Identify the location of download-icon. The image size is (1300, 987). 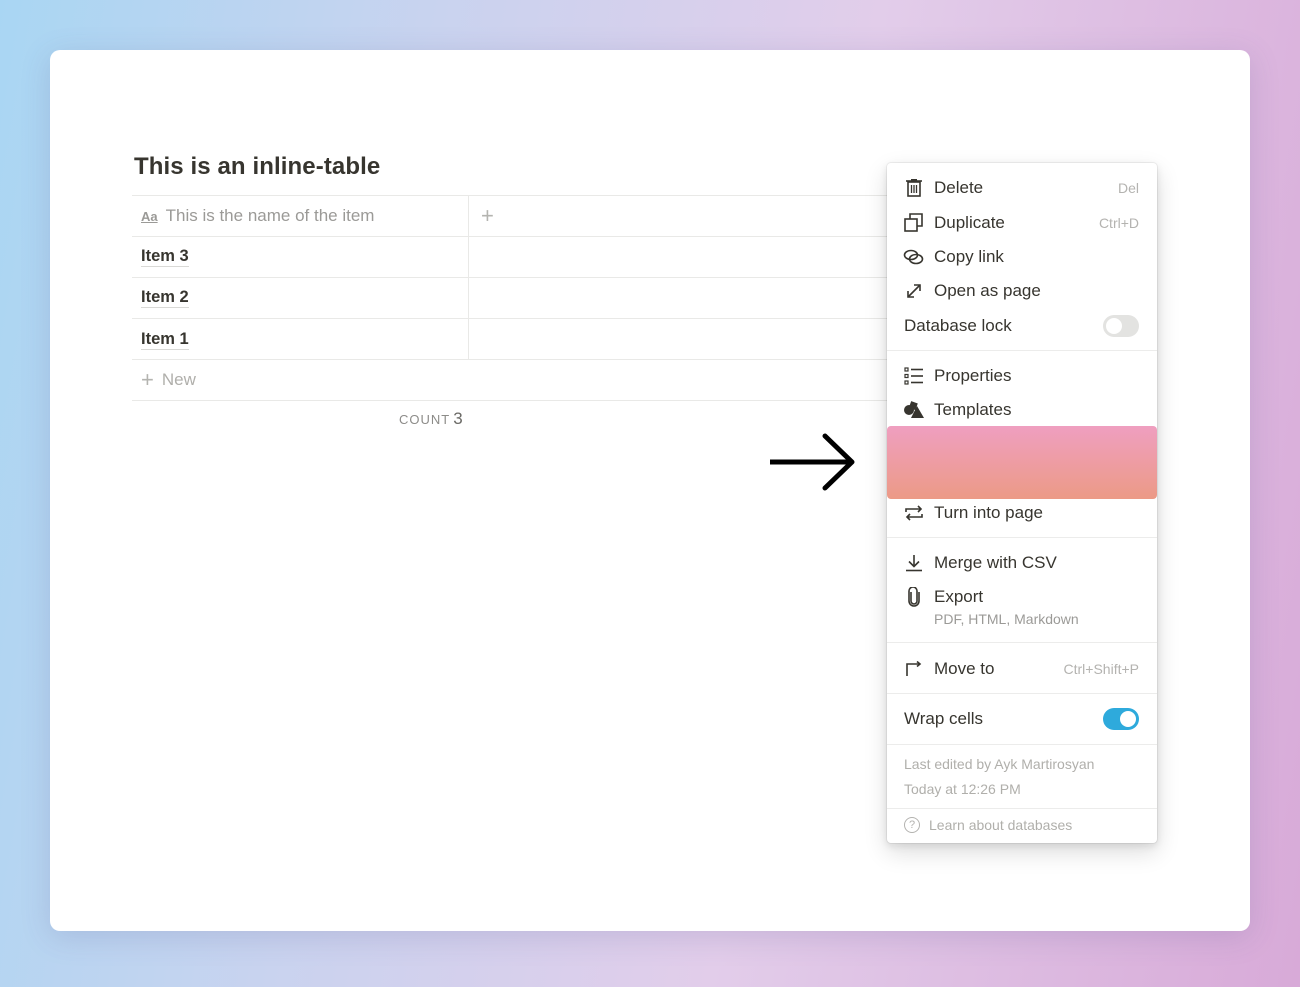
(914, 563).